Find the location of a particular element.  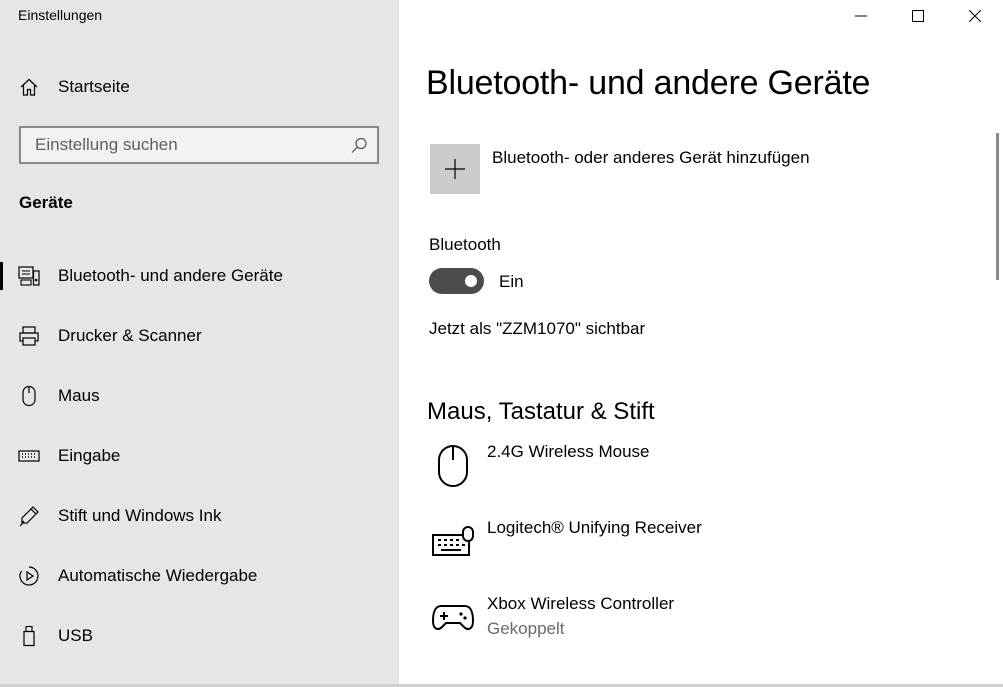

add-device-label: Bluetooth- oder anderes Gerät hinzufügen is located at coordinates (651, 157).